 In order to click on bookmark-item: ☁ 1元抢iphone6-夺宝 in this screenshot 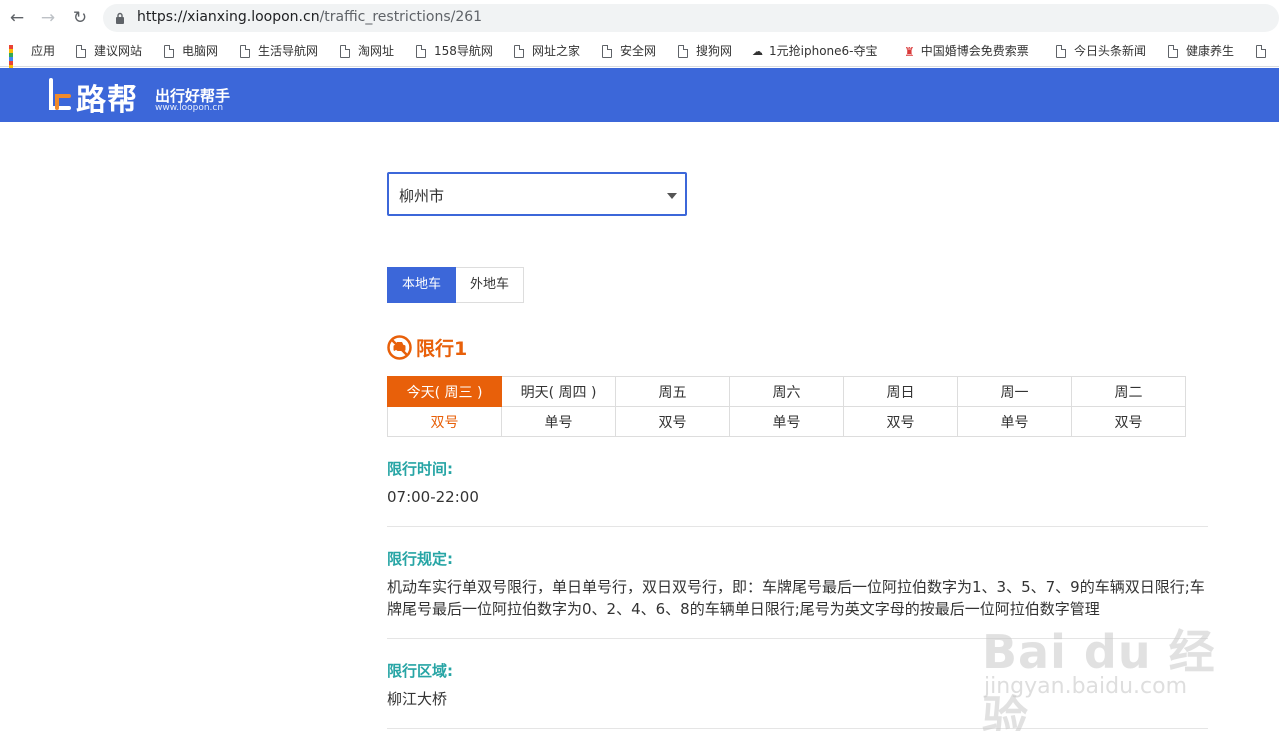, I will do `click(815, 51)`.